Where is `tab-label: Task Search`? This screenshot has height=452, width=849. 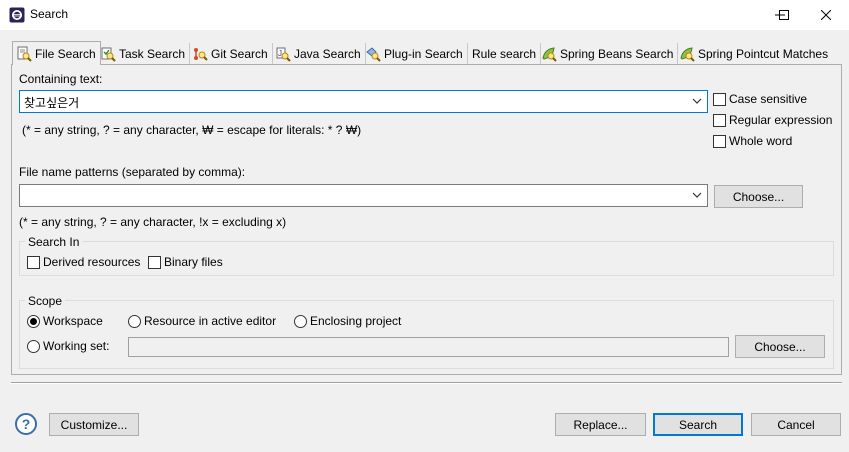 tab-label: Task Search is located at coordinates (152, 53).